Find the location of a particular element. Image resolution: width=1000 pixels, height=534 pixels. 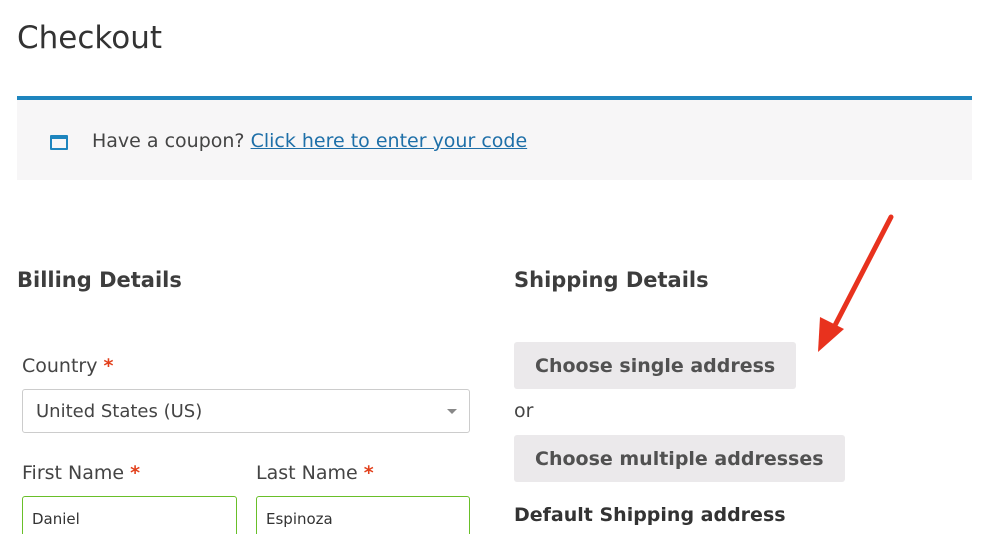

country-label: Country * is located at coordinates (67, 366).